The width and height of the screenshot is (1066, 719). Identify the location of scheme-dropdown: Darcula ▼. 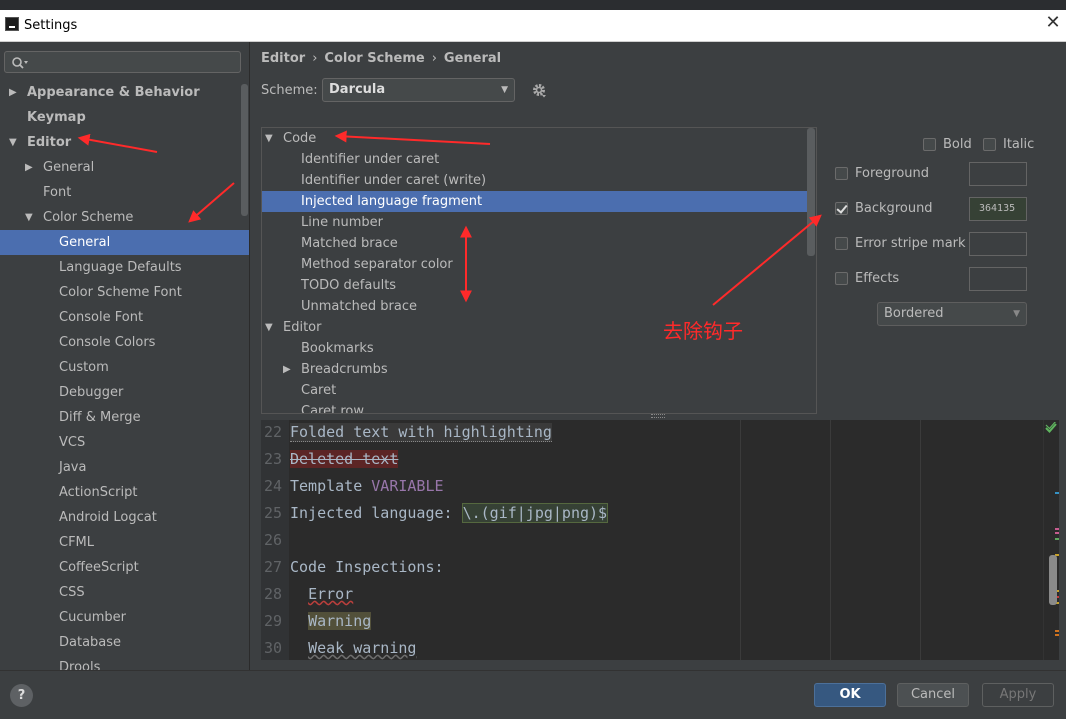
(418, 90).